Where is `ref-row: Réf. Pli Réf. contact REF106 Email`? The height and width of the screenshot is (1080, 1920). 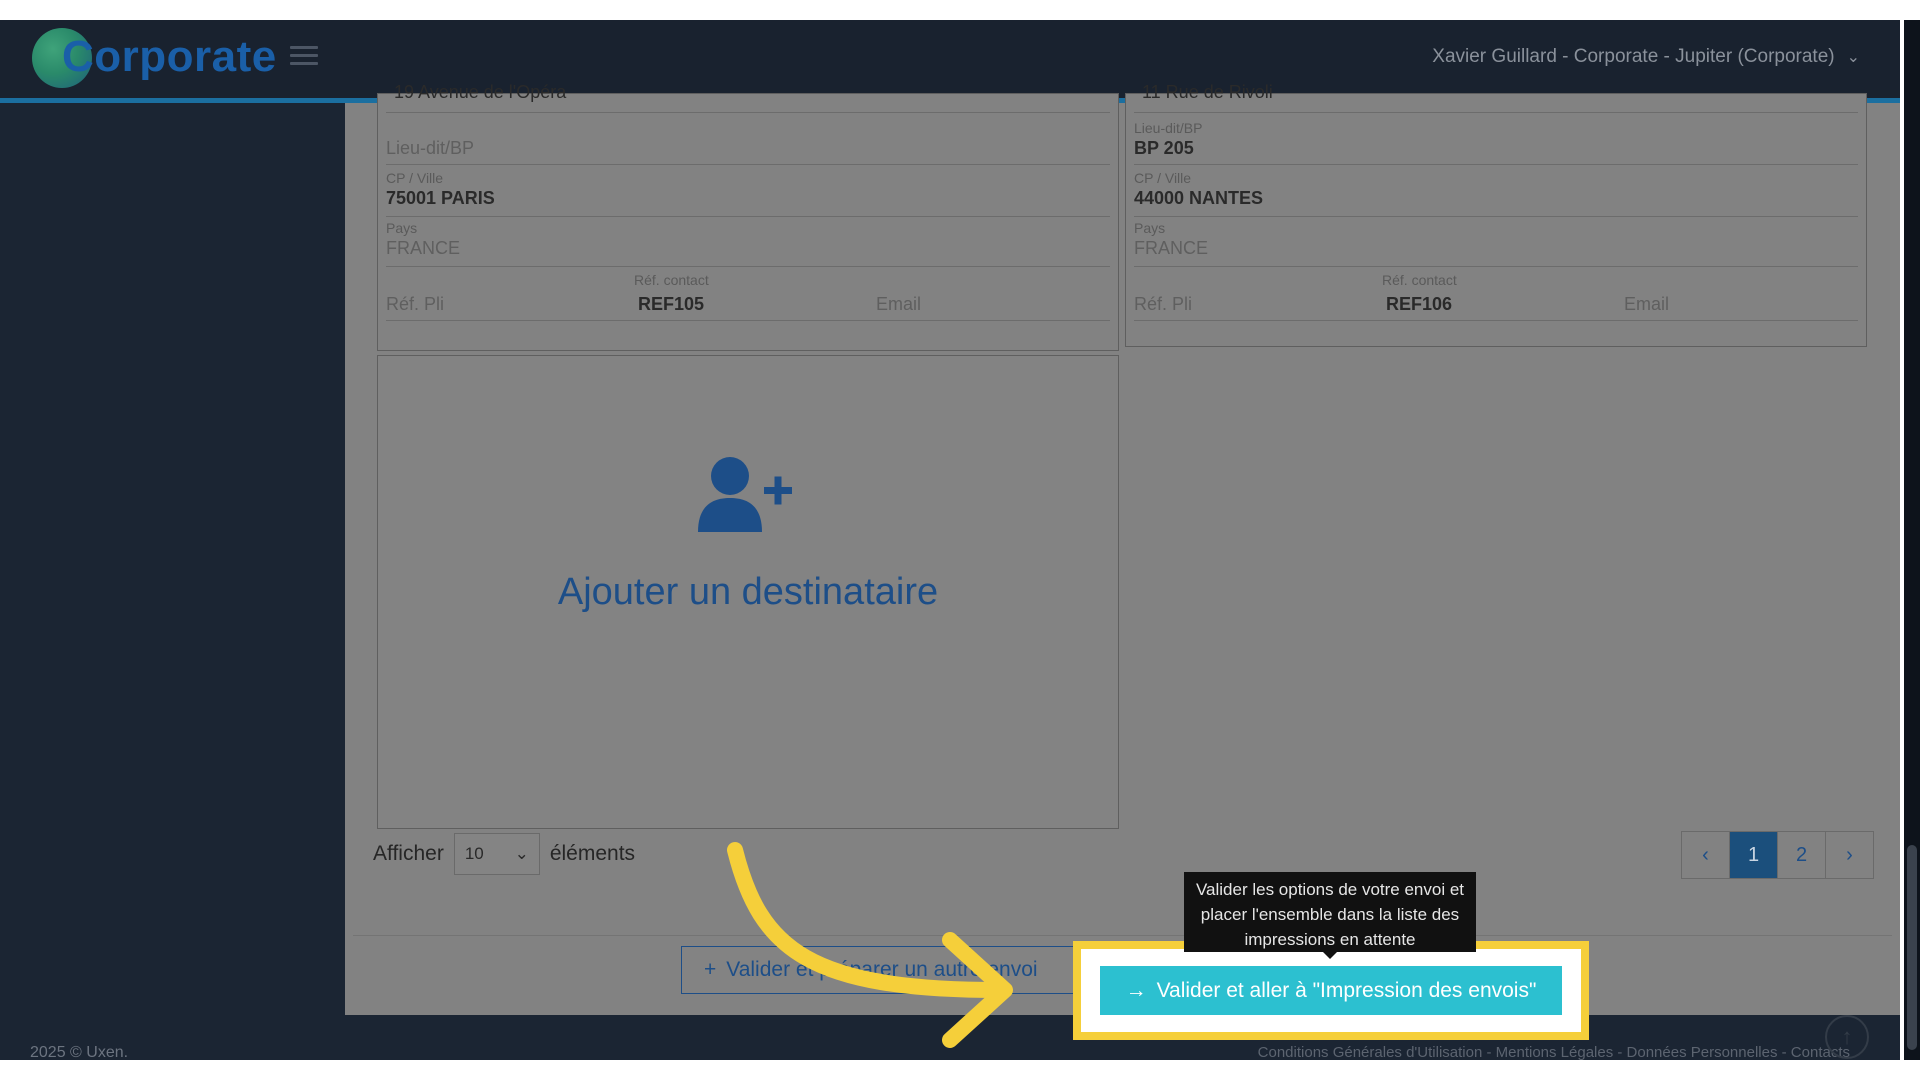 ref-row: Réf. Pli Réf. contact REF106 Email is located at coordinates (1496, 296).